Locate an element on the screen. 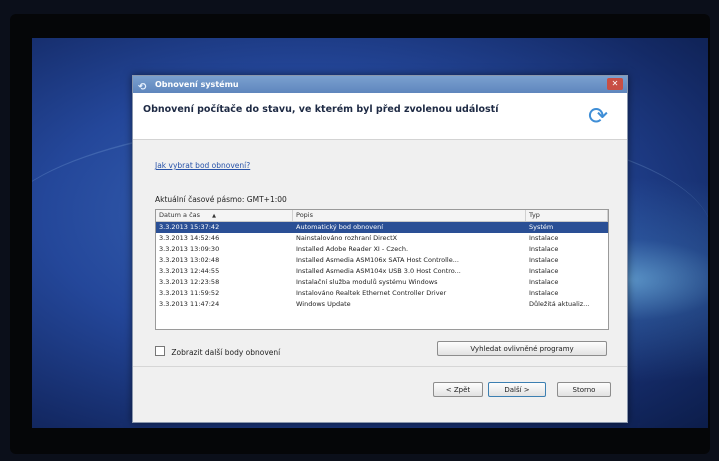 The image size is (719, 461). show-more-checkbox is located at coordinates (160, 351).